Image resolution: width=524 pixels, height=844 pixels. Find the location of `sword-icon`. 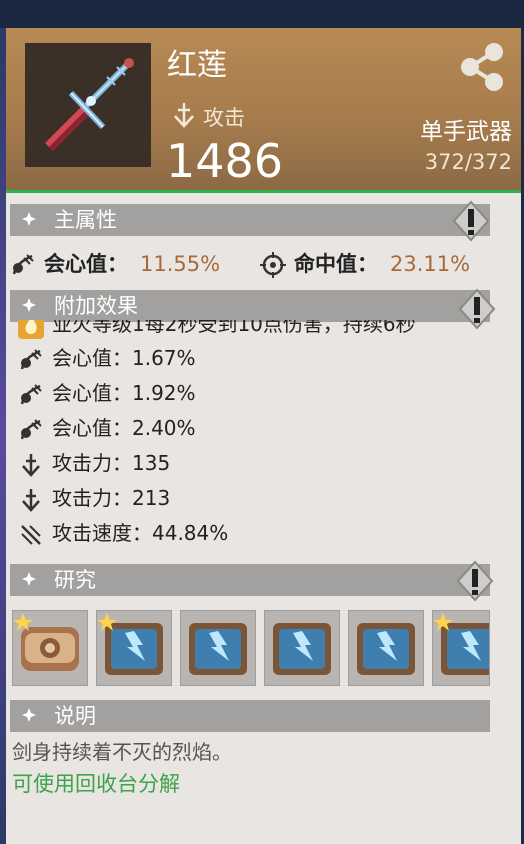

sword-icon is located at coordinates (88, 105).